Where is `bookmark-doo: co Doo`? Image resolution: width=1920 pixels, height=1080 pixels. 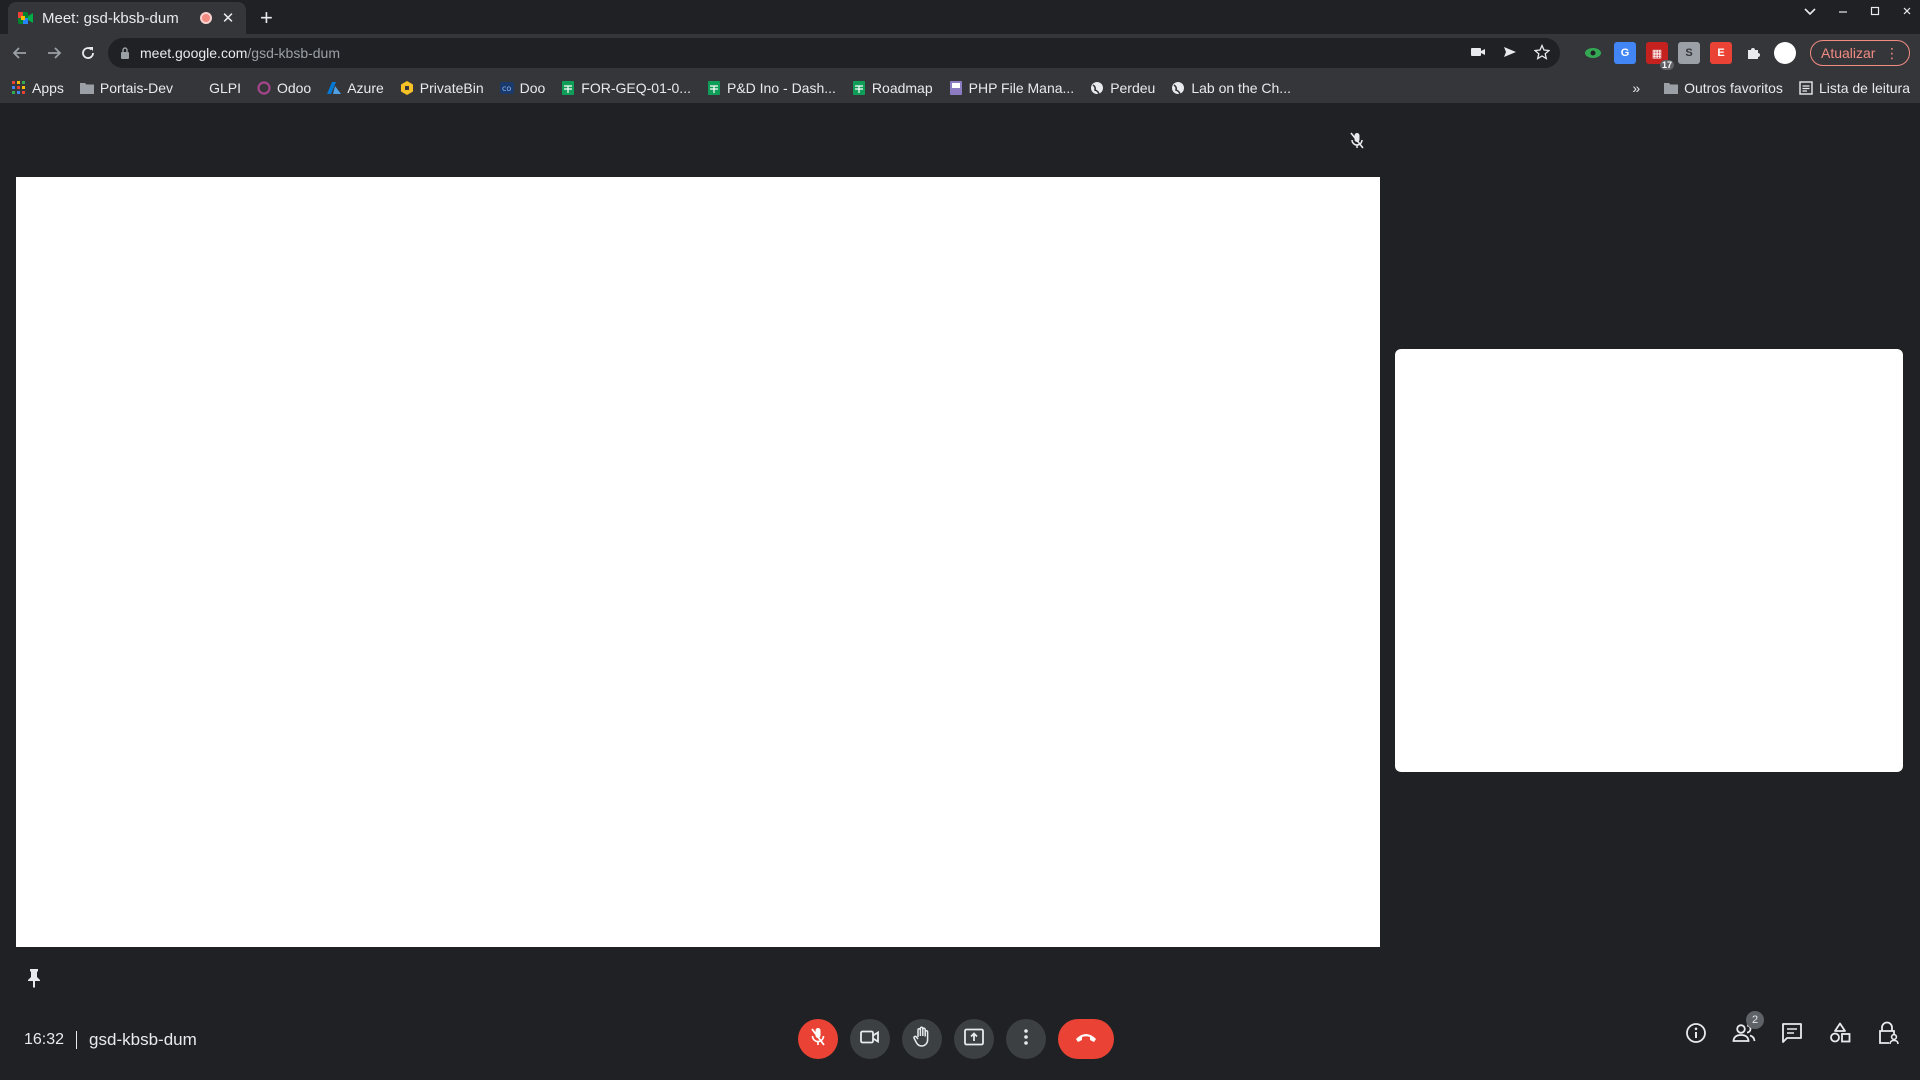 bookmark-doo: co Doo is located at coordinates (522, 87).